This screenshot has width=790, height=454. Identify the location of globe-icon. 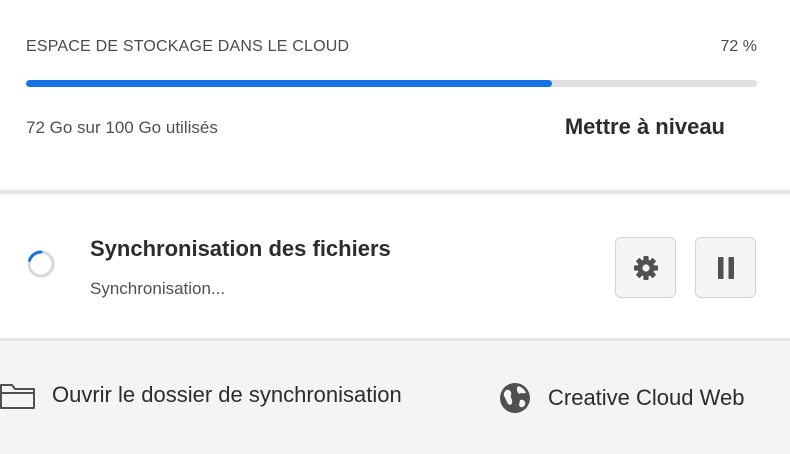
(515, 398).